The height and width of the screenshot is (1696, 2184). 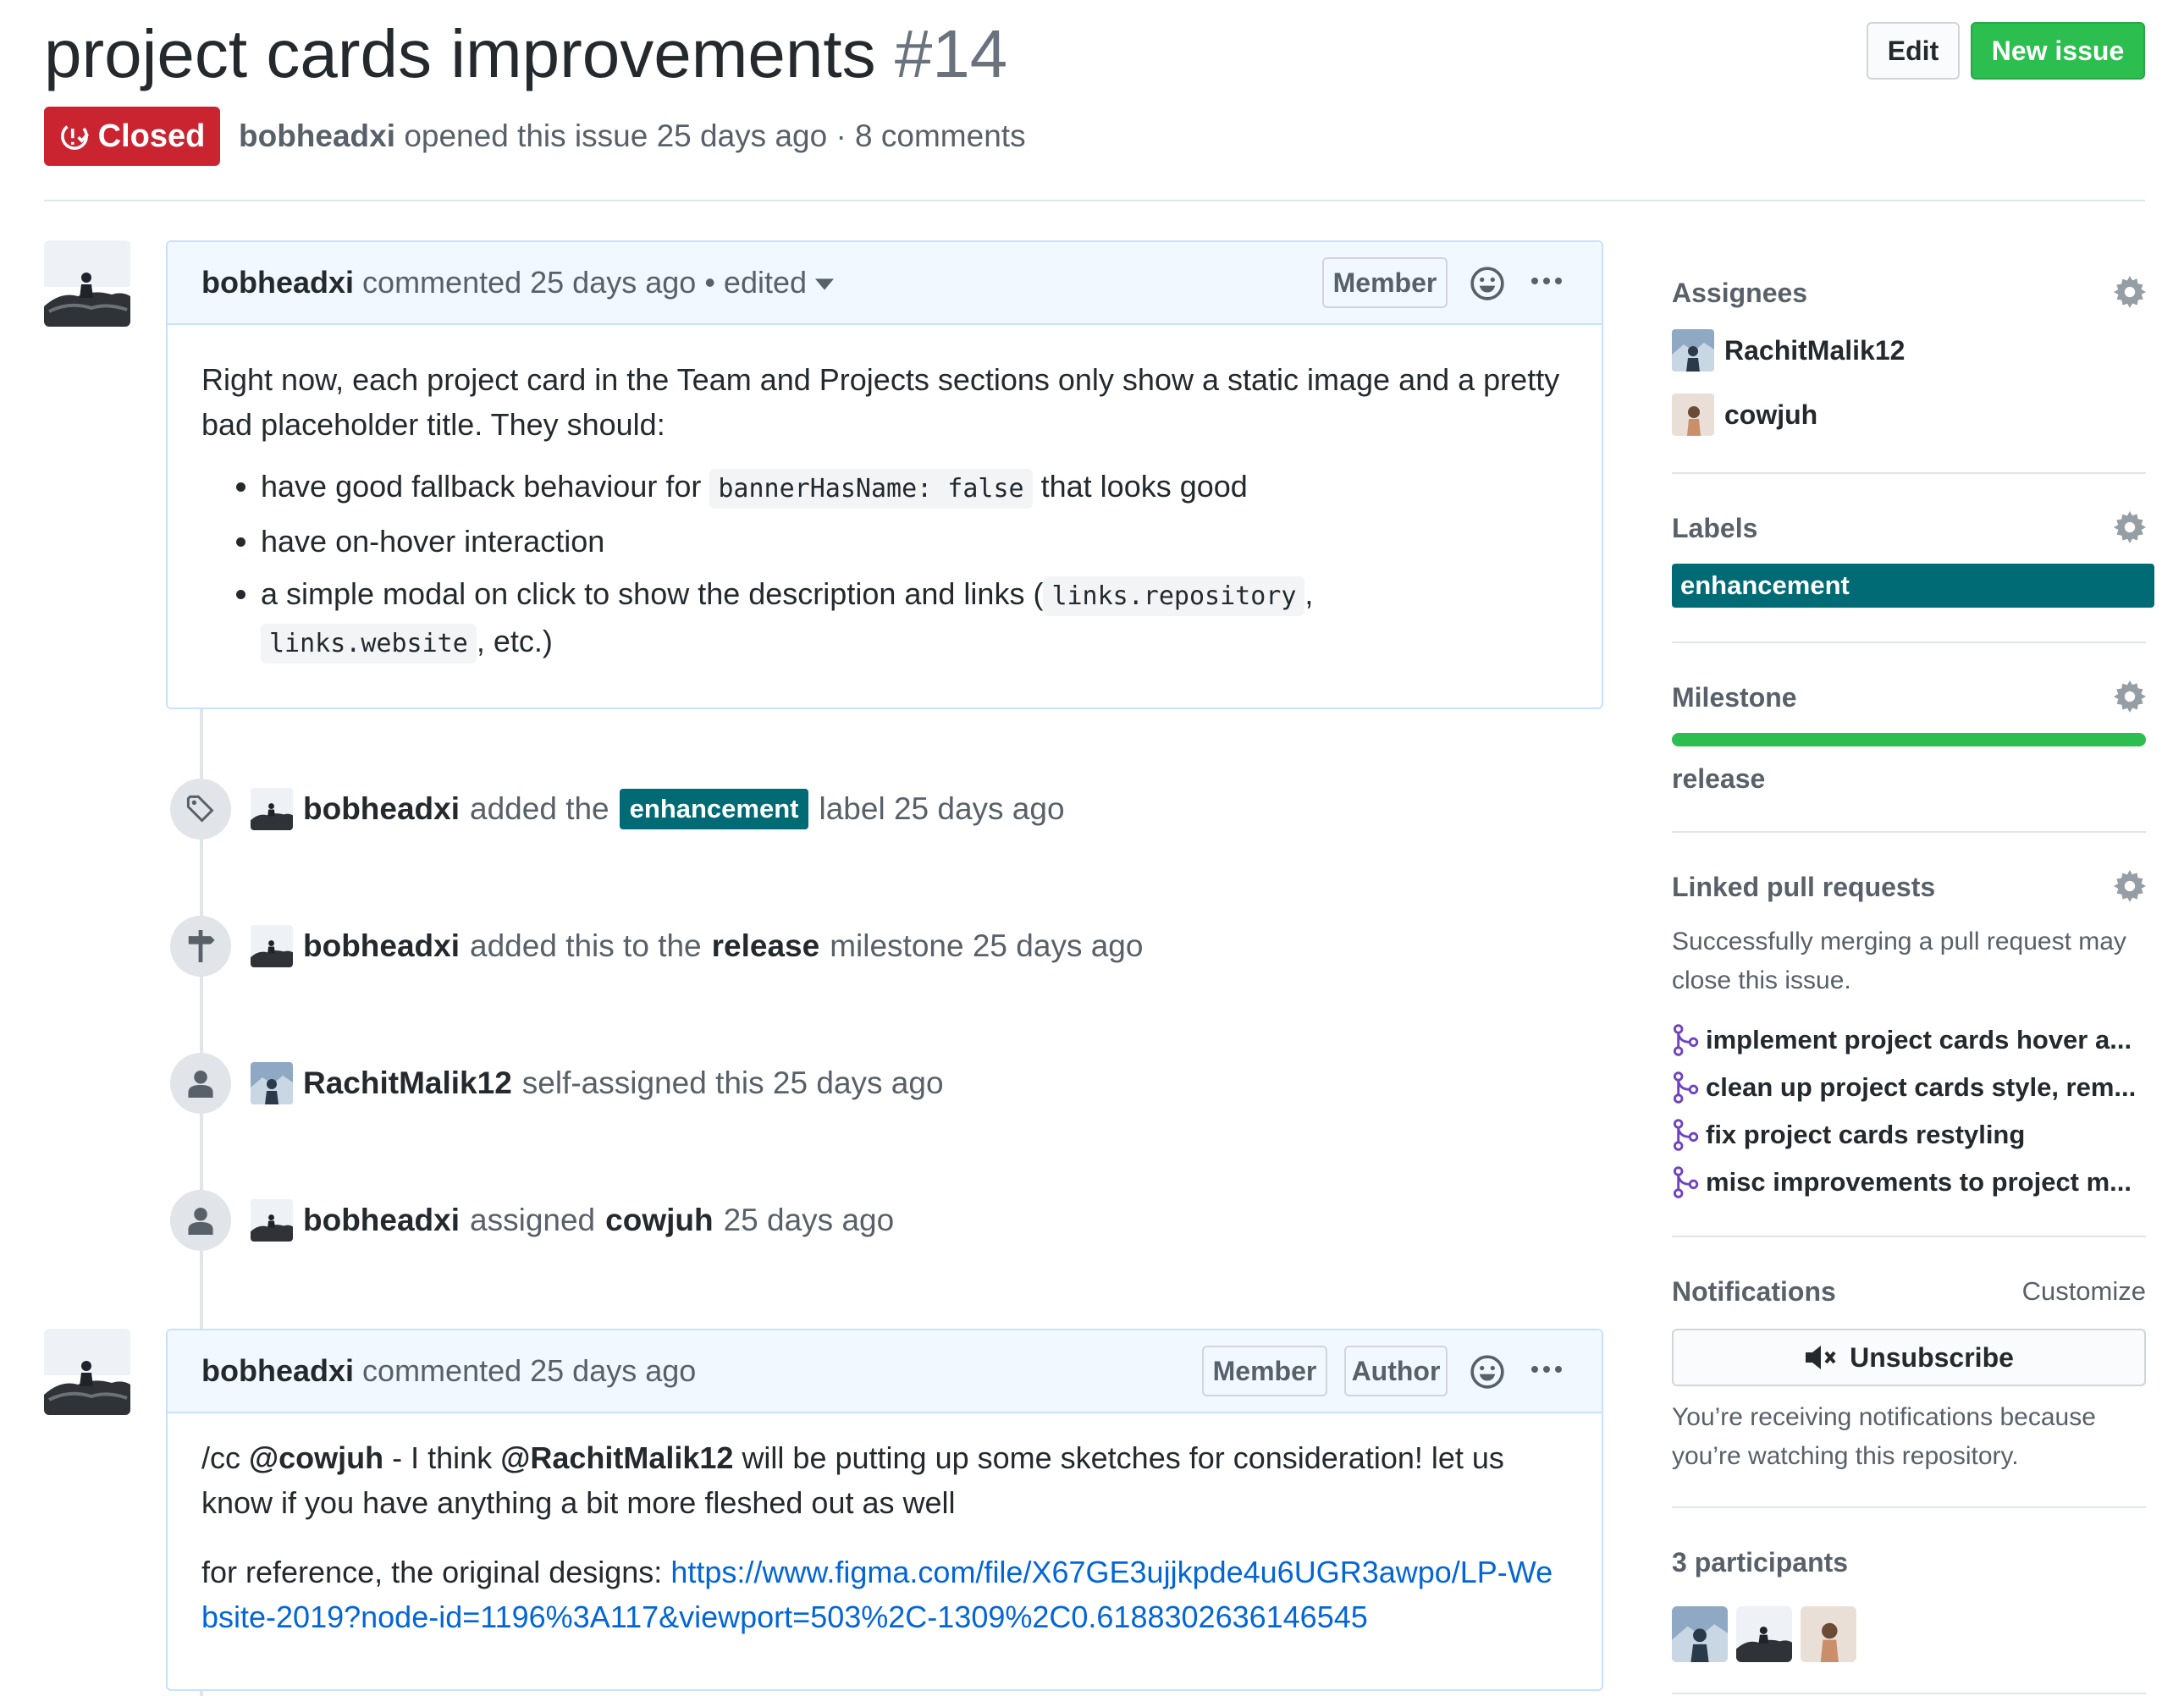 I want to click on unsubscribe-button: Unsubscribe, so click(x=1909, y=1357).